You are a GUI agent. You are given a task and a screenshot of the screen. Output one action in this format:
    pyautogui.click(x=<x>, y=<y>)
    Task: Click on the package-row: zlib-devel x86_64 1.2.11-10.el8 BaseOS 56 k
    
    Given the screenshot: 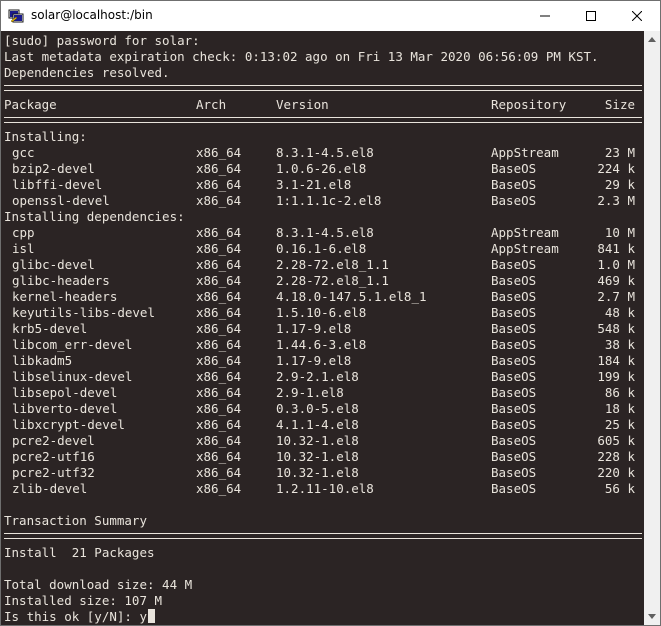 What is the action you would take?
    pyautogui.click(x=322, y=489)
    